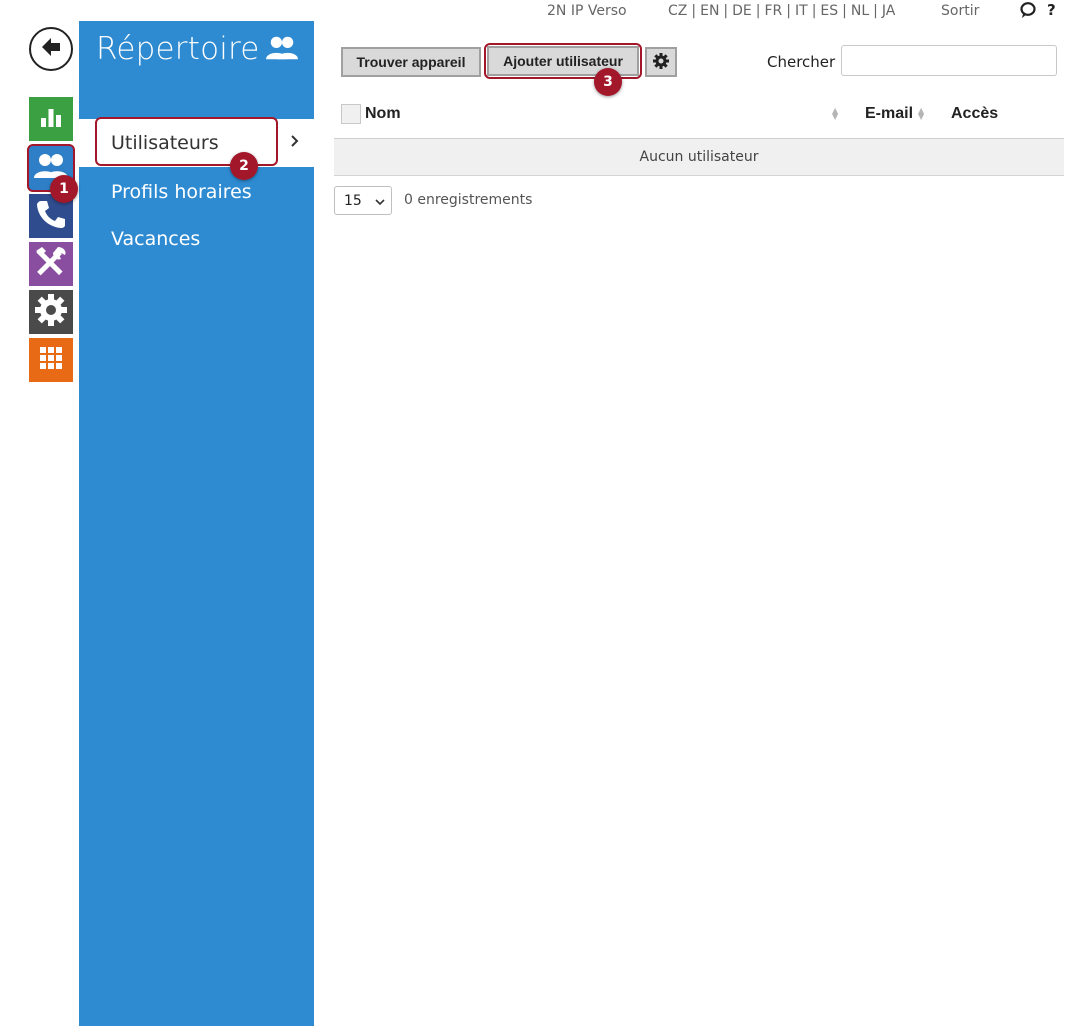  Describe the element at coordinates (181, 192) in the screenshot. I see `sidebar-item-label: Profils horaires` at that location.